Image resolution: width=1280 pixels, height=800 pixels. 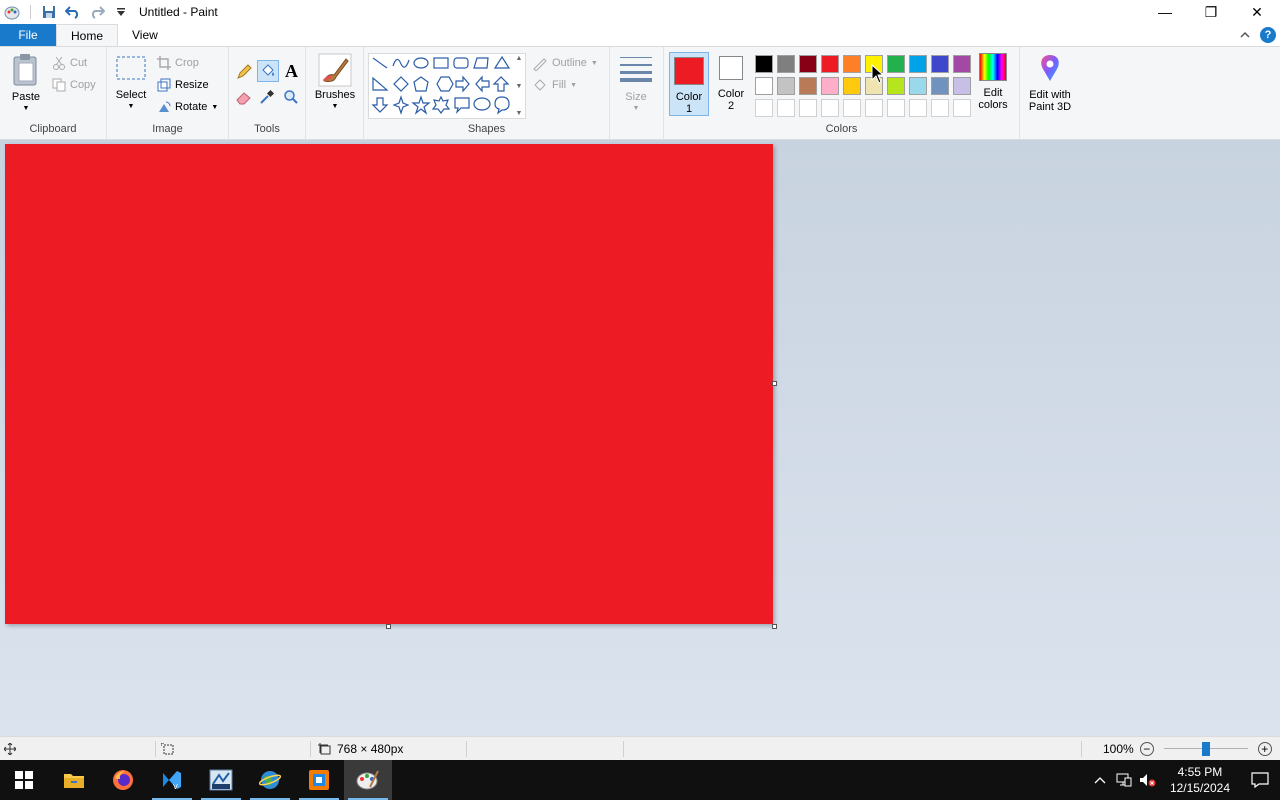 I want to click on taskbar-clock: 4:55 PM 12/15/2024, so click(x=1200, y=780).